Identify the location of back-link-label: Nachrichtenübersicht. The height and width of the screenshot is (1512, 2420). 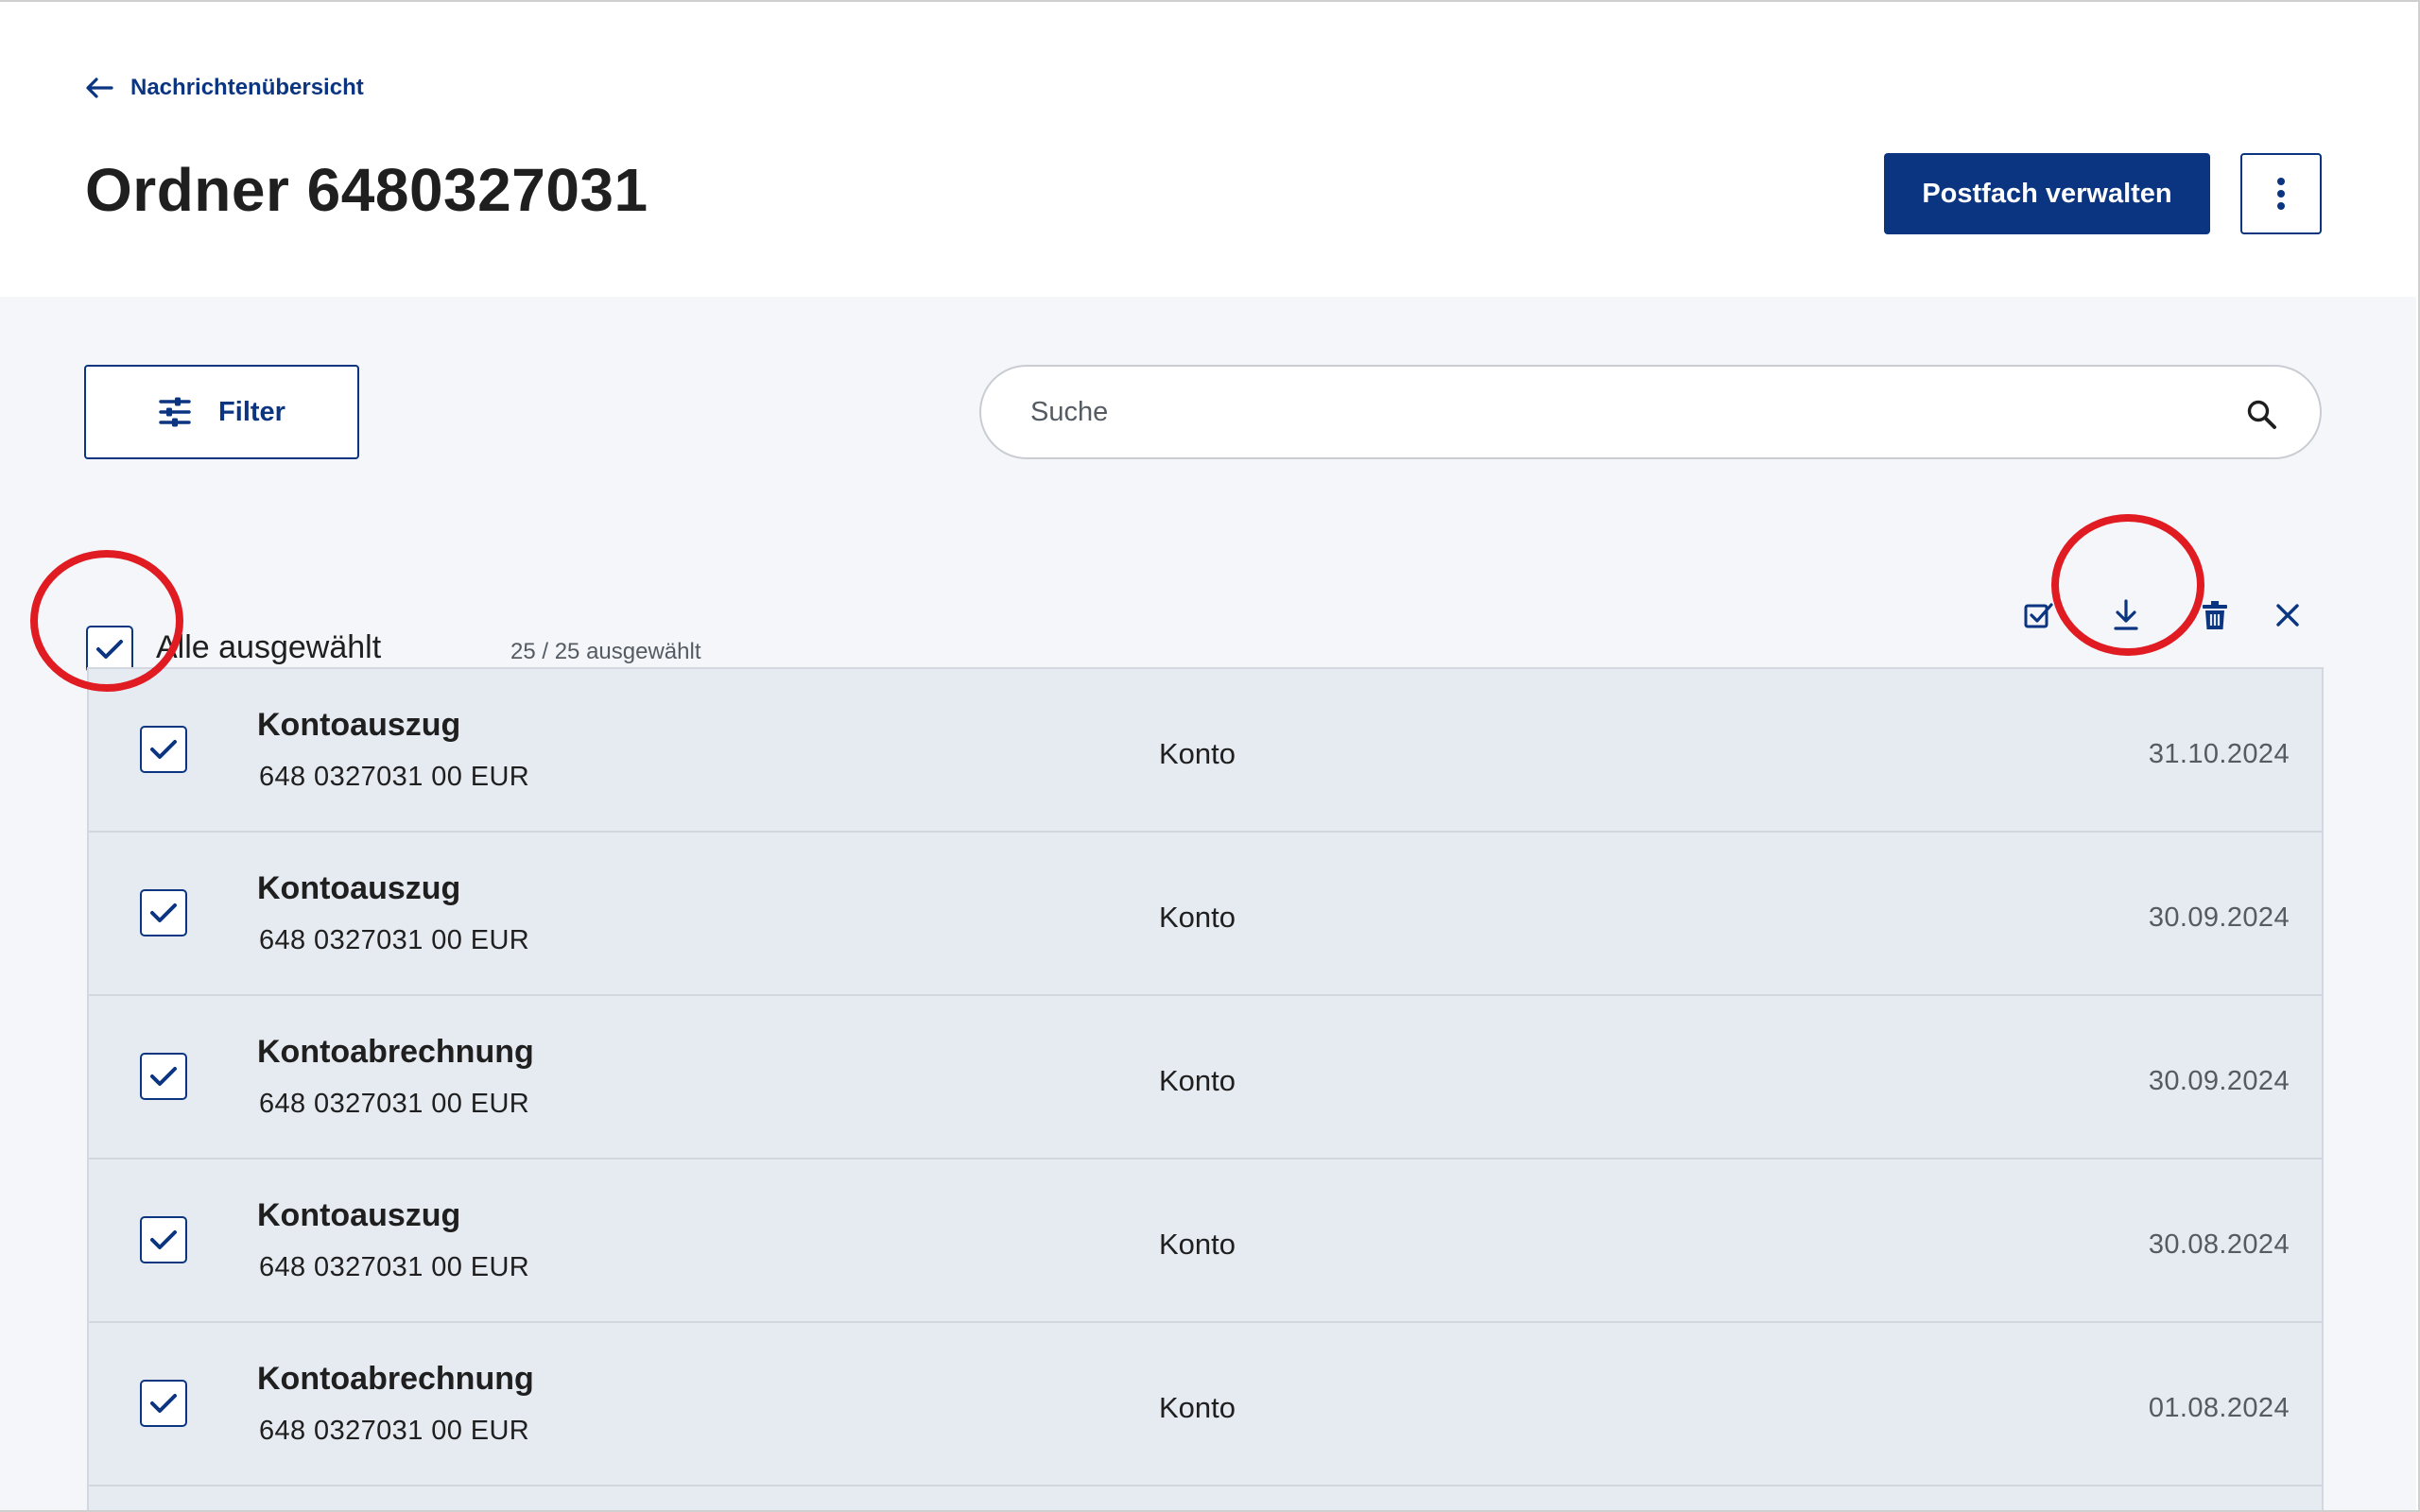
(247, 87).